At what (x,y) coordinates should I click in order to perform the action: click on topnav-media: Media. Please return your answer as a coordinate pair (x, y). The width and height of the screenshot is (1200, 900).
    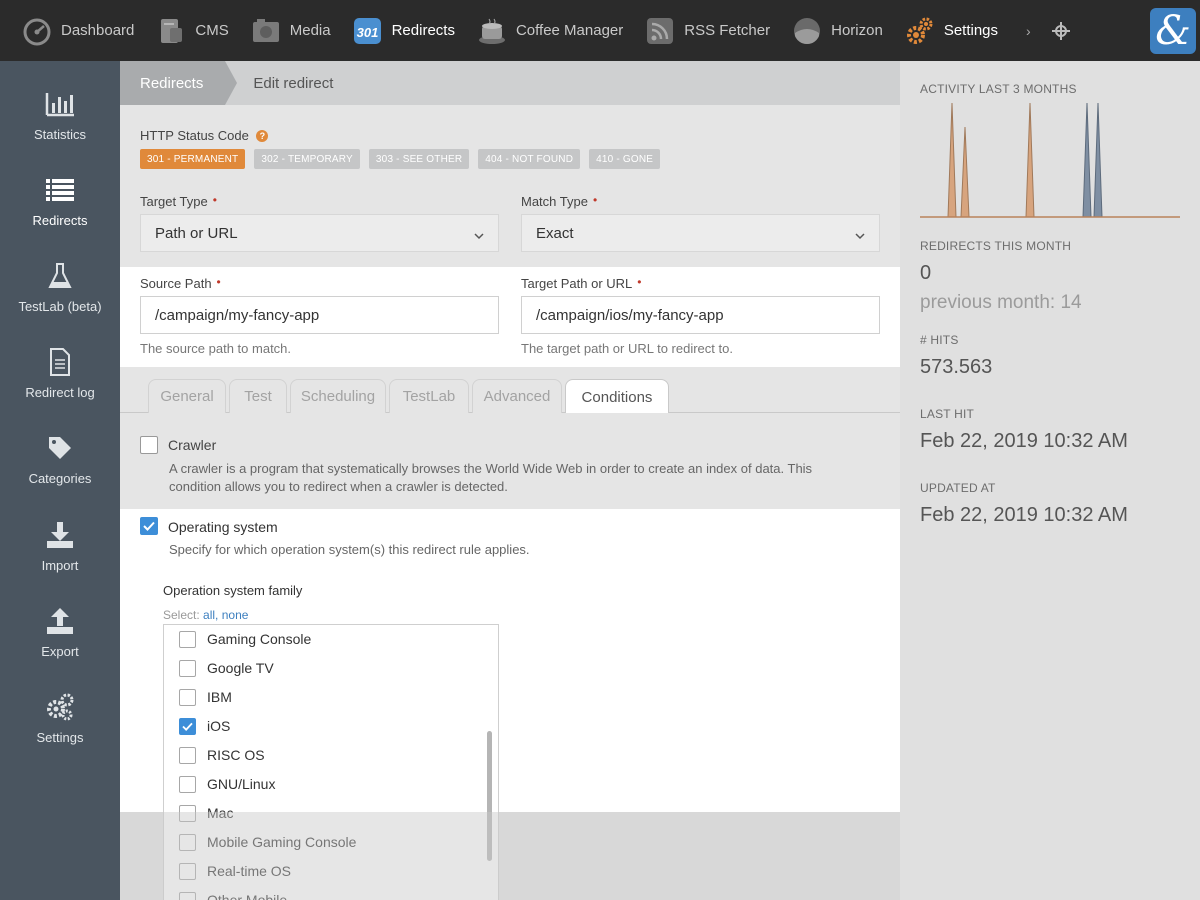
    Looking at the image, I should click on (280, 30).